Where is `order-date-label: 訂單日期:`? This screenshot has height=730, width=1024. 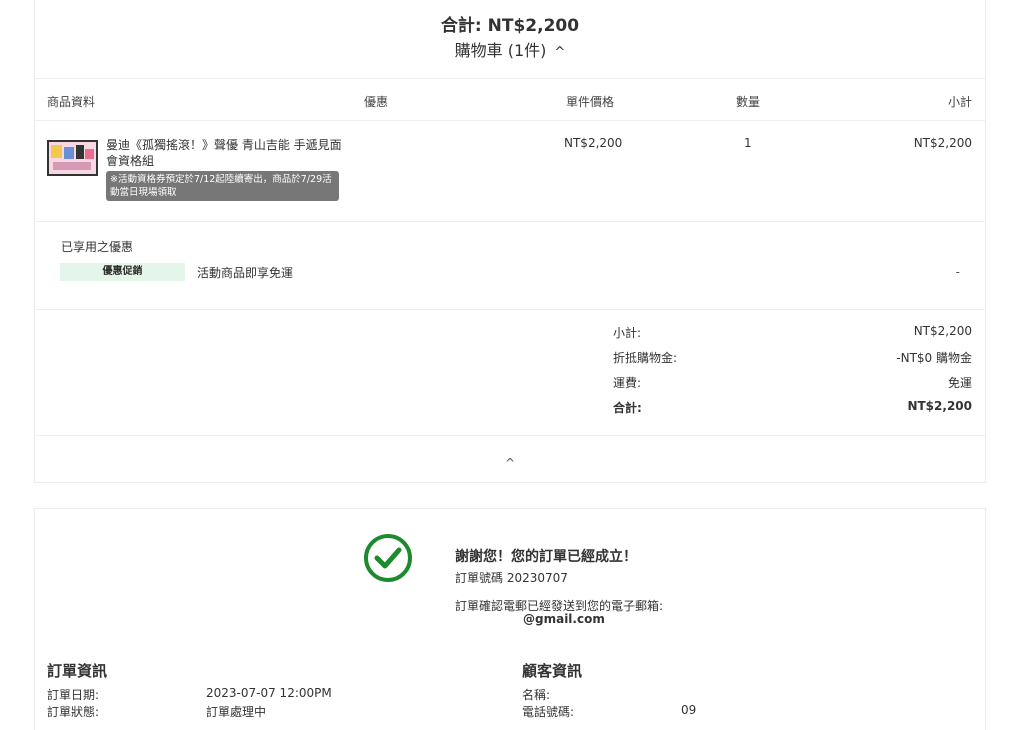
order-date-label: 訂單日期: is located at coordinates (73, 695).